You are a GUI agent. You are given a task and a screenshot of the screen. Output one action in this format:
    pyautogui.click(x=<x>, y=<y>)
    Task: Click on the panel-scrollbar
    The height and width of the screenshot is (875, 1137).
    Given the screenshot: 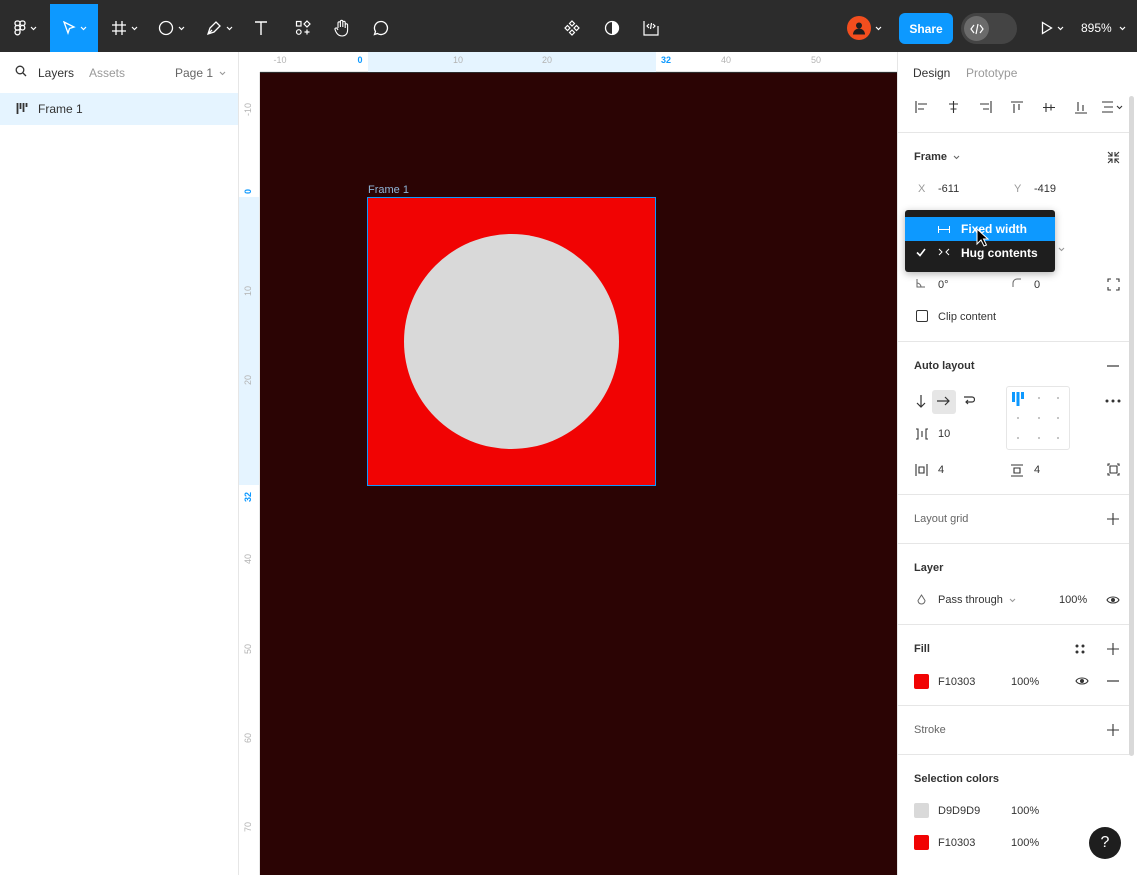 What is the action you would take?
    pyautogui.click(x=1131, y=426)
    